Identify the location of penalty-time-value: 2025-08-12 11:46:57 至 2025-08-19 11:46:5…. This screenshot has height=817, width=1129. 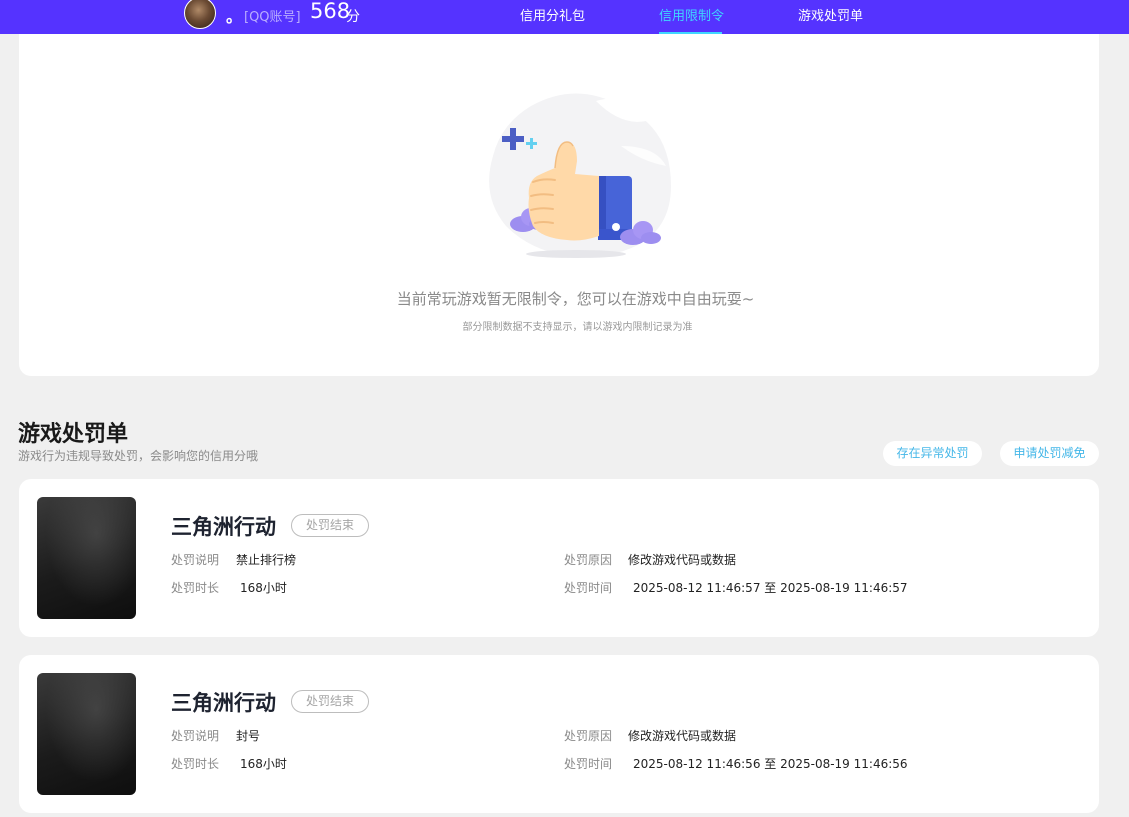
(770, 588).